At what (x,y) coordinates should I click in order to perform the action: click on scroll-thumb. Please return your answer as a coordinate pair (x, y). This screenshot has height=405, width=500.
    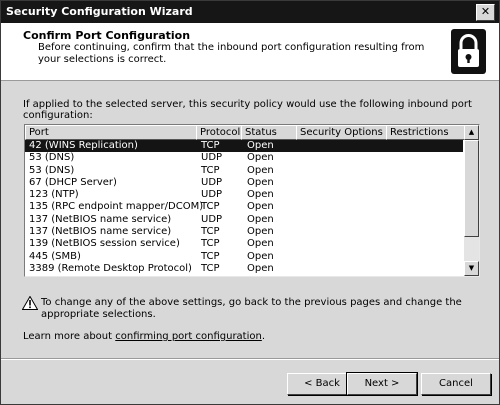
    Looking at the image, I should click on (471, 188).